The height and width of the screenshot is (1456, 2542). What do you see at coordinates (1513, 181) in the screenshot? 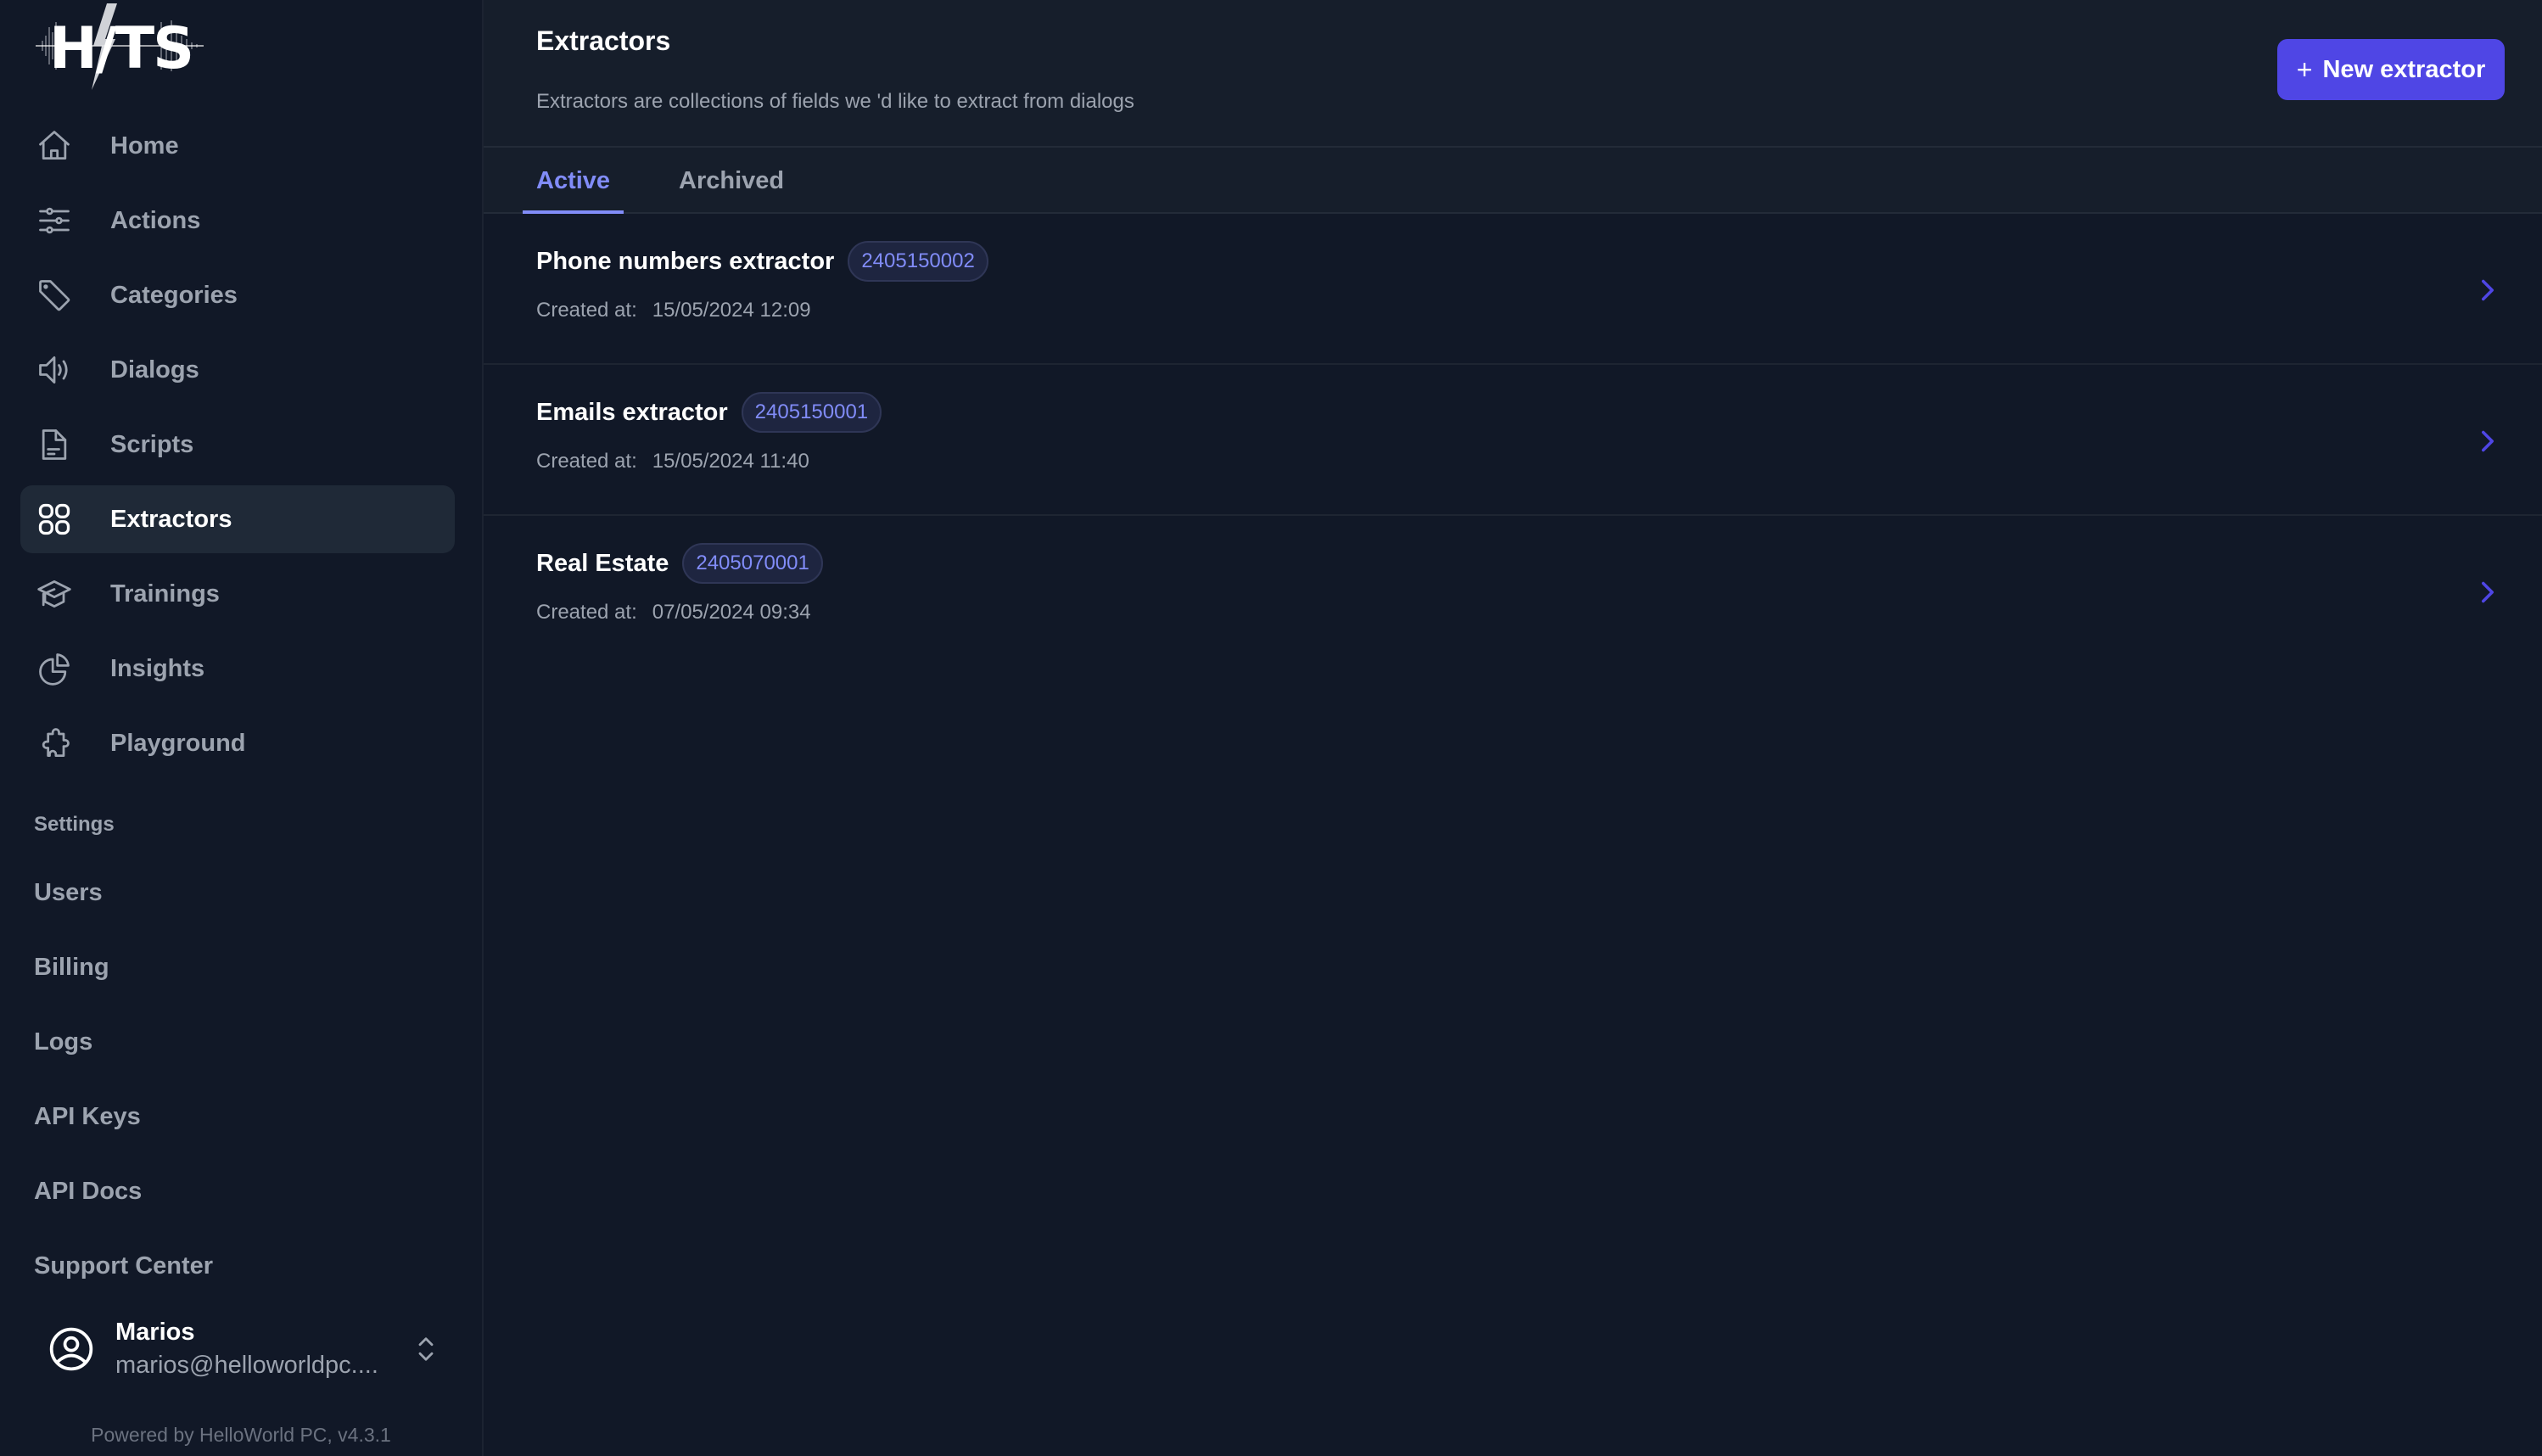
I see `tabs: Active Archived` at bounding box center [1513, 181].